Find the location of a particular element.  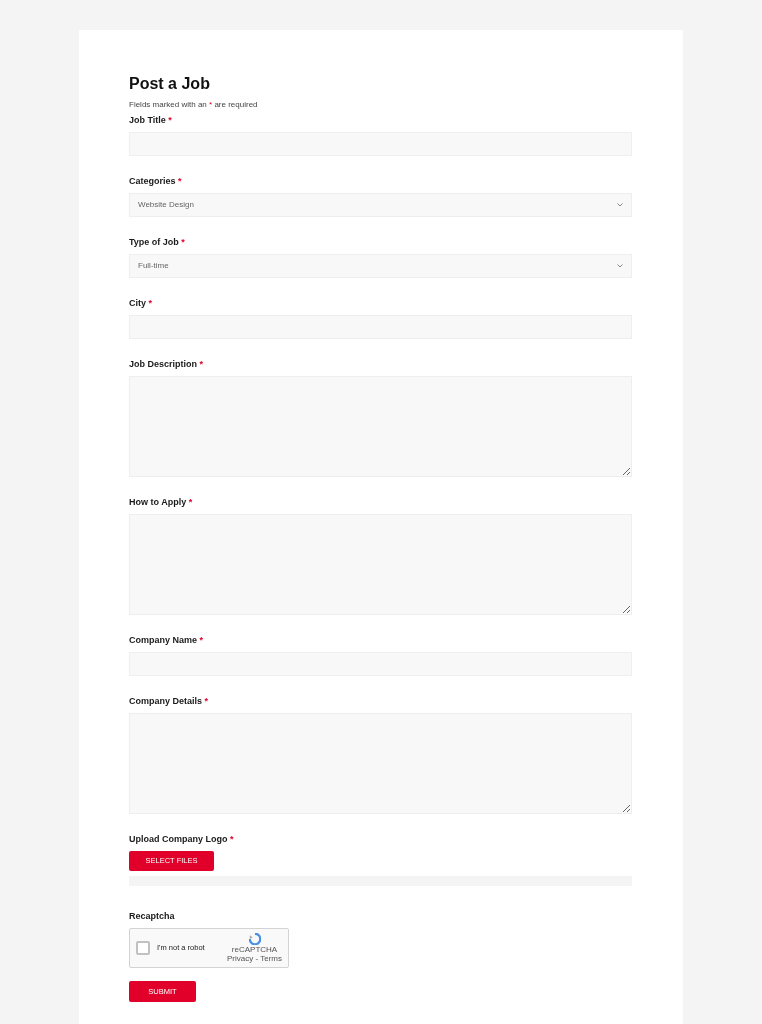

page-title: Post a Job is located at coordinates (170, 84).